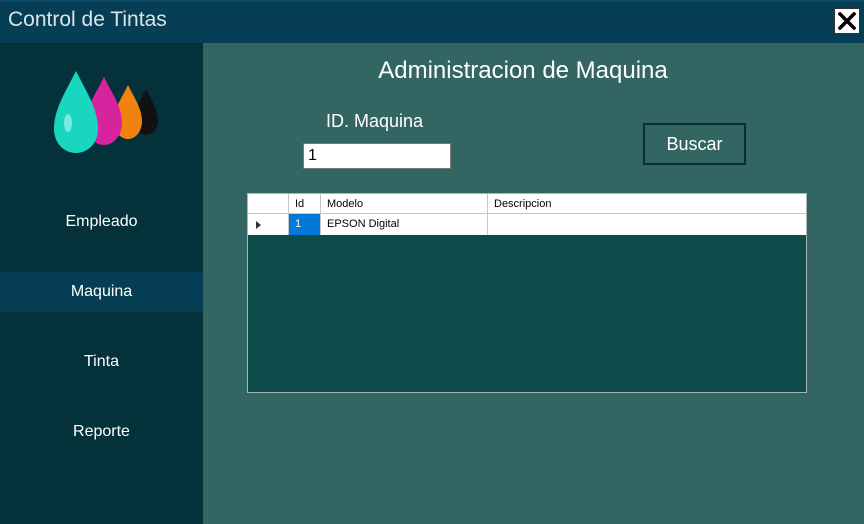 The width and height of the screenshot is (864, 524). I want to click on column-header-modelo: Modelo, so click(404, 203).